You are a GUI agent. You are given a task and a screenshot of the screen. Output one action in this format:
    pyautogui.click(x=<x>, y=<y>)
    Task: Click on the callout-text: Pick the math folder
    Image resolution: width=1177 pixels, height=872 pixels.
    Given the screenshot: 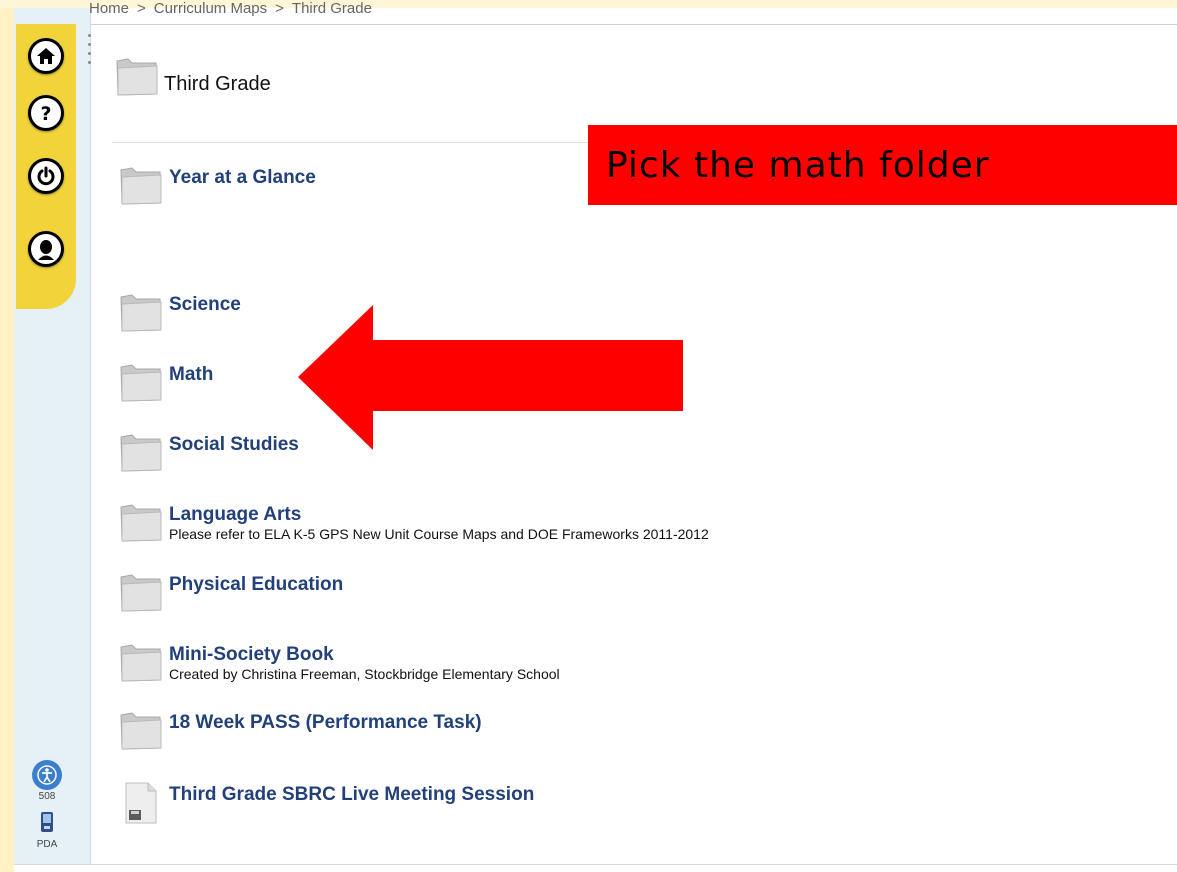 What is the action you would take?
    pyautogui.click(x=798, y=165)
    